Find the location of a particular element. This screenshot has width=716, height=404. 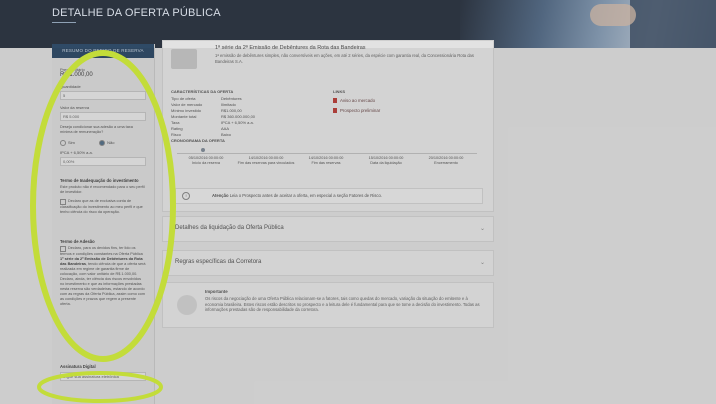

info-icon: ! is located at coordinates (186, 196).